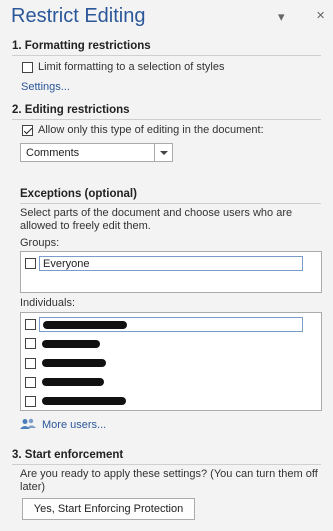 The height and width of the screenshot is (531, 333). What do you see at coordinates (163, 152) in the screenshot?
I see `chevron-down-icon` at bounding box center [163, 152].